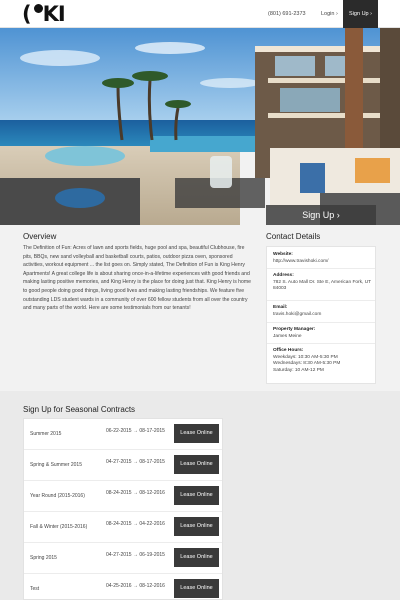  Describe the element at coordinates (323, 258) in the screenshot. I see `contact-website: Website: http://www.travishoki.com/` at that location.